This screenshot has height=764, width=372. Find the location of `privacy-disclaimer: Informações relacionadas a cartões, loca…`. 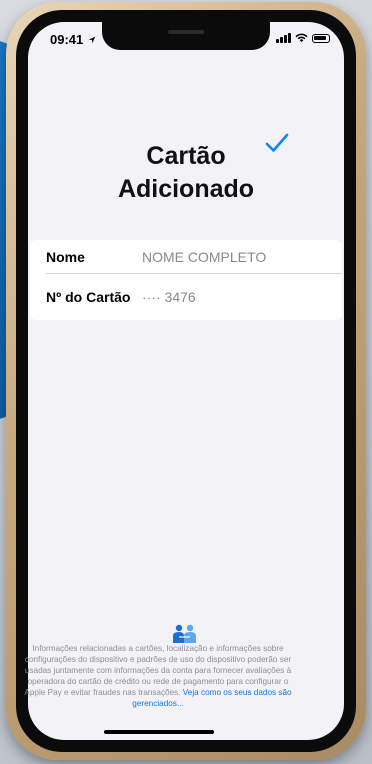

privacy-disclaimer: Informações relacionadas a cartões, loca… is located at coordinates (158, 676).